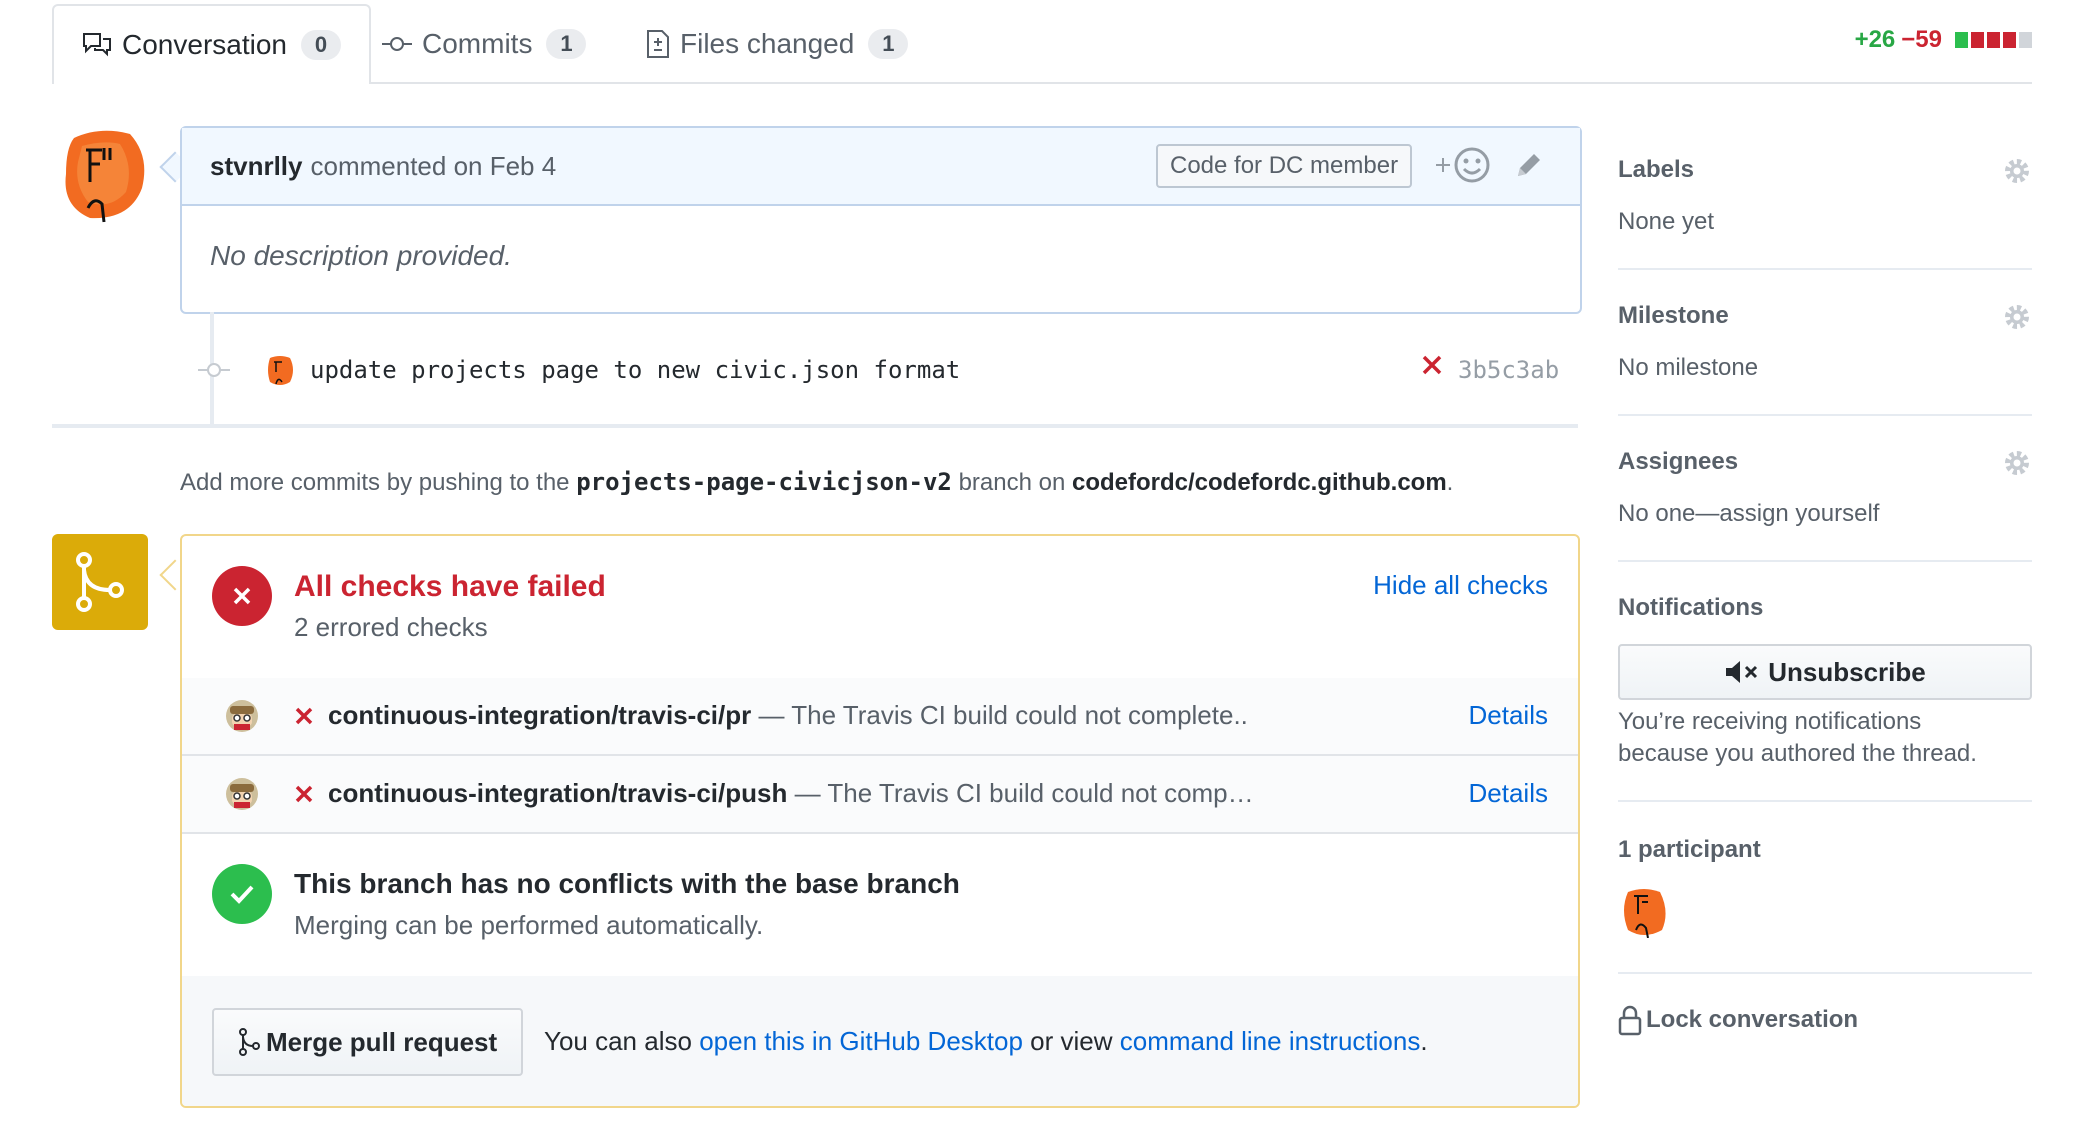  What do you see at coordinates (375, 482) in the screenshot?
I see `push-hint-prefix: Add more commits by pushing to the` at bounding box center [375, 482].